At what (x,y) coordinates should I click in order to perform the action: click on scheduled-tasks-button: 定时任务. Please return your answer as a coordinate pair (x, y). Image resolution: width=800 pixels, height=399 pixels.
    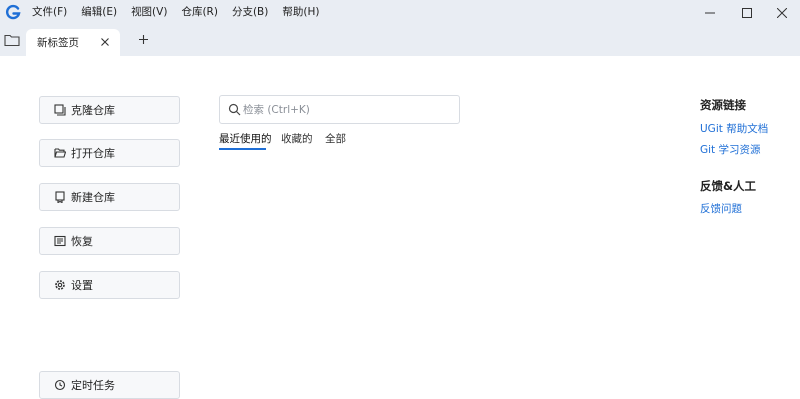
    Looking at the image, I should click on (109, 385).